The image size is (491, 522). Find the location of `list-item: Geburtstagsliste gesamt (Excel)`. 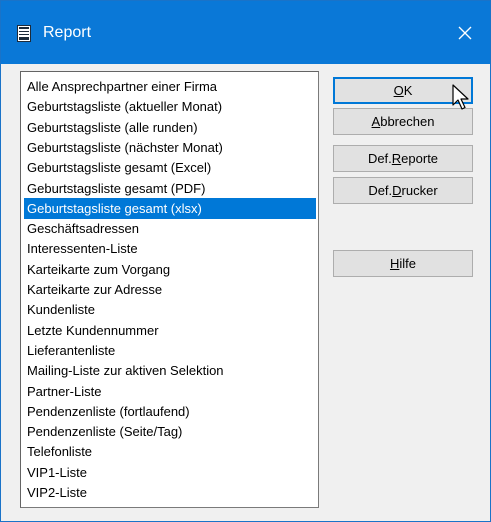

list-item: Geburtstagsliste gesamt (Excel) is located at coordinates (170, 167).